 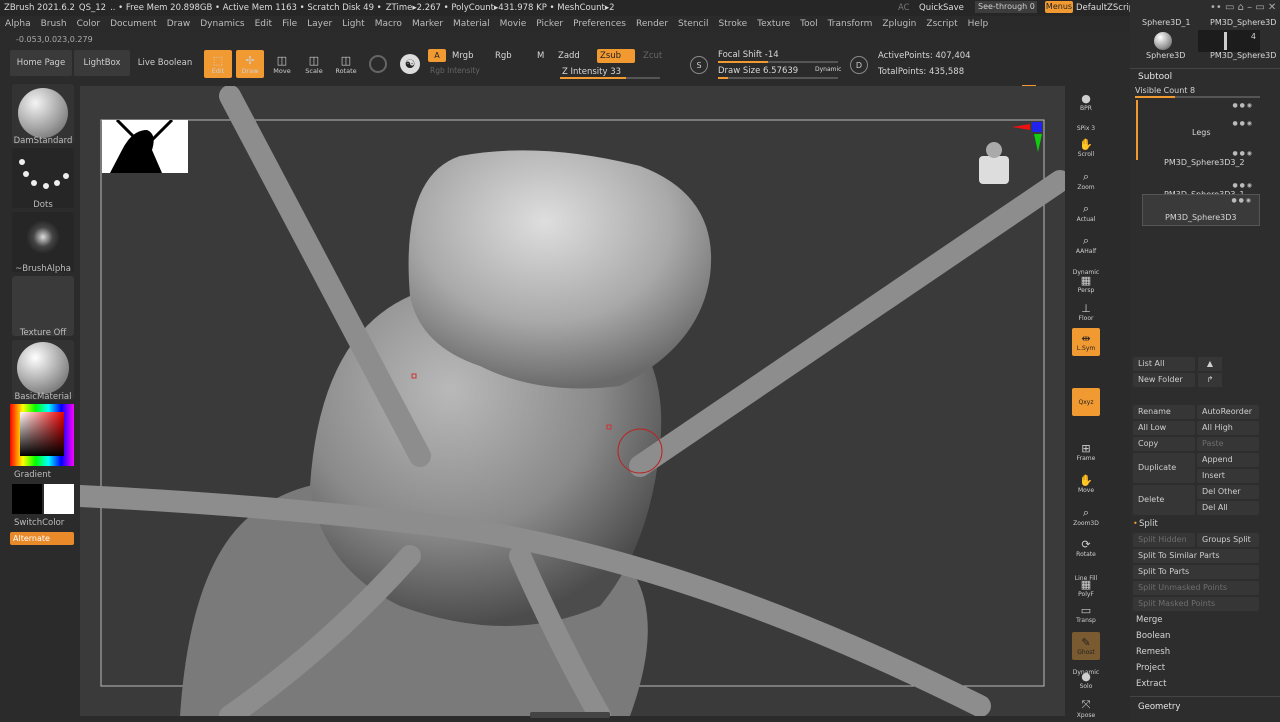 What do you see at coordinates (43, 370) in the screenshot?
I see `material-thumbnail` at bounding box center [43, 370].